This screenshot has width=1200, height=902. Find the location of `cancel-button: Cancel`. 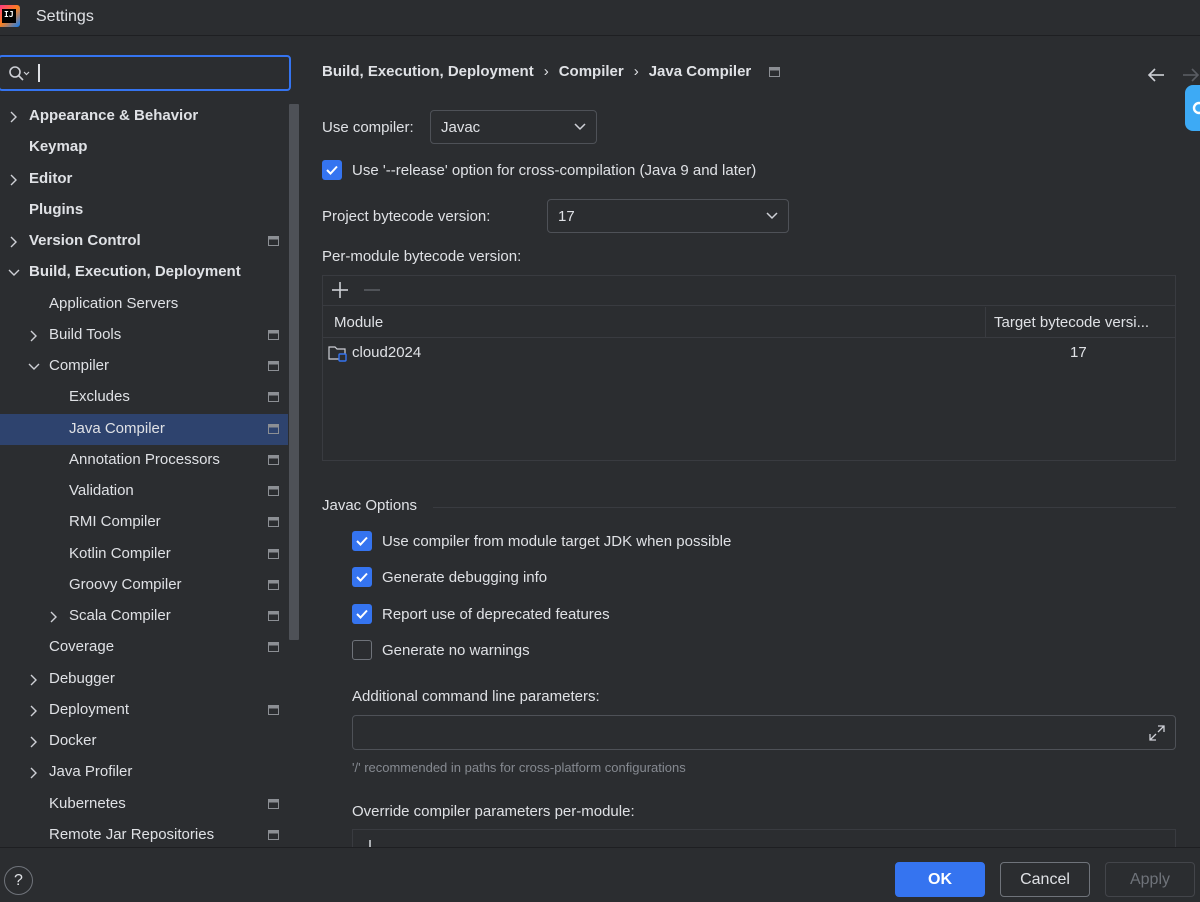

cancel-button: Cancel is located at coordinates (1045, 879).